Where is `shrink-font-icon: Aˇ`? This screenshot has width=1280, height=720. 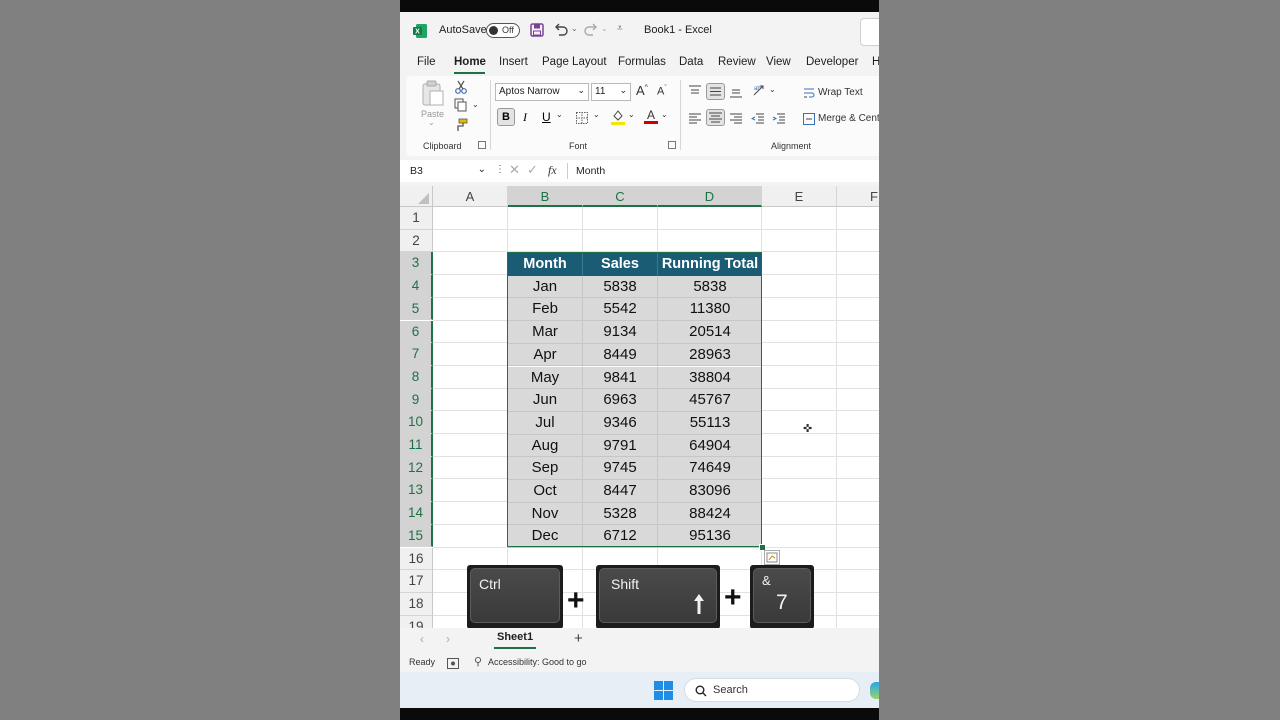
shrink-font-icon: Aˇ is located at coordinates (662, 91).